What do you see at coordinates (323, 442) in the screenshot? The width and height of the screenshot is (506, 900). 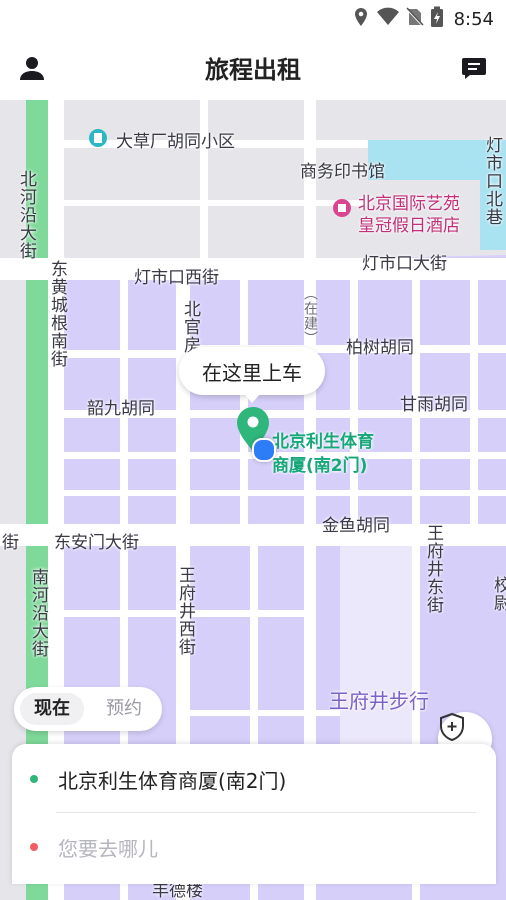 I see `map-label-sports-line1: 北京利生体育` at bounding box center [323, 442].